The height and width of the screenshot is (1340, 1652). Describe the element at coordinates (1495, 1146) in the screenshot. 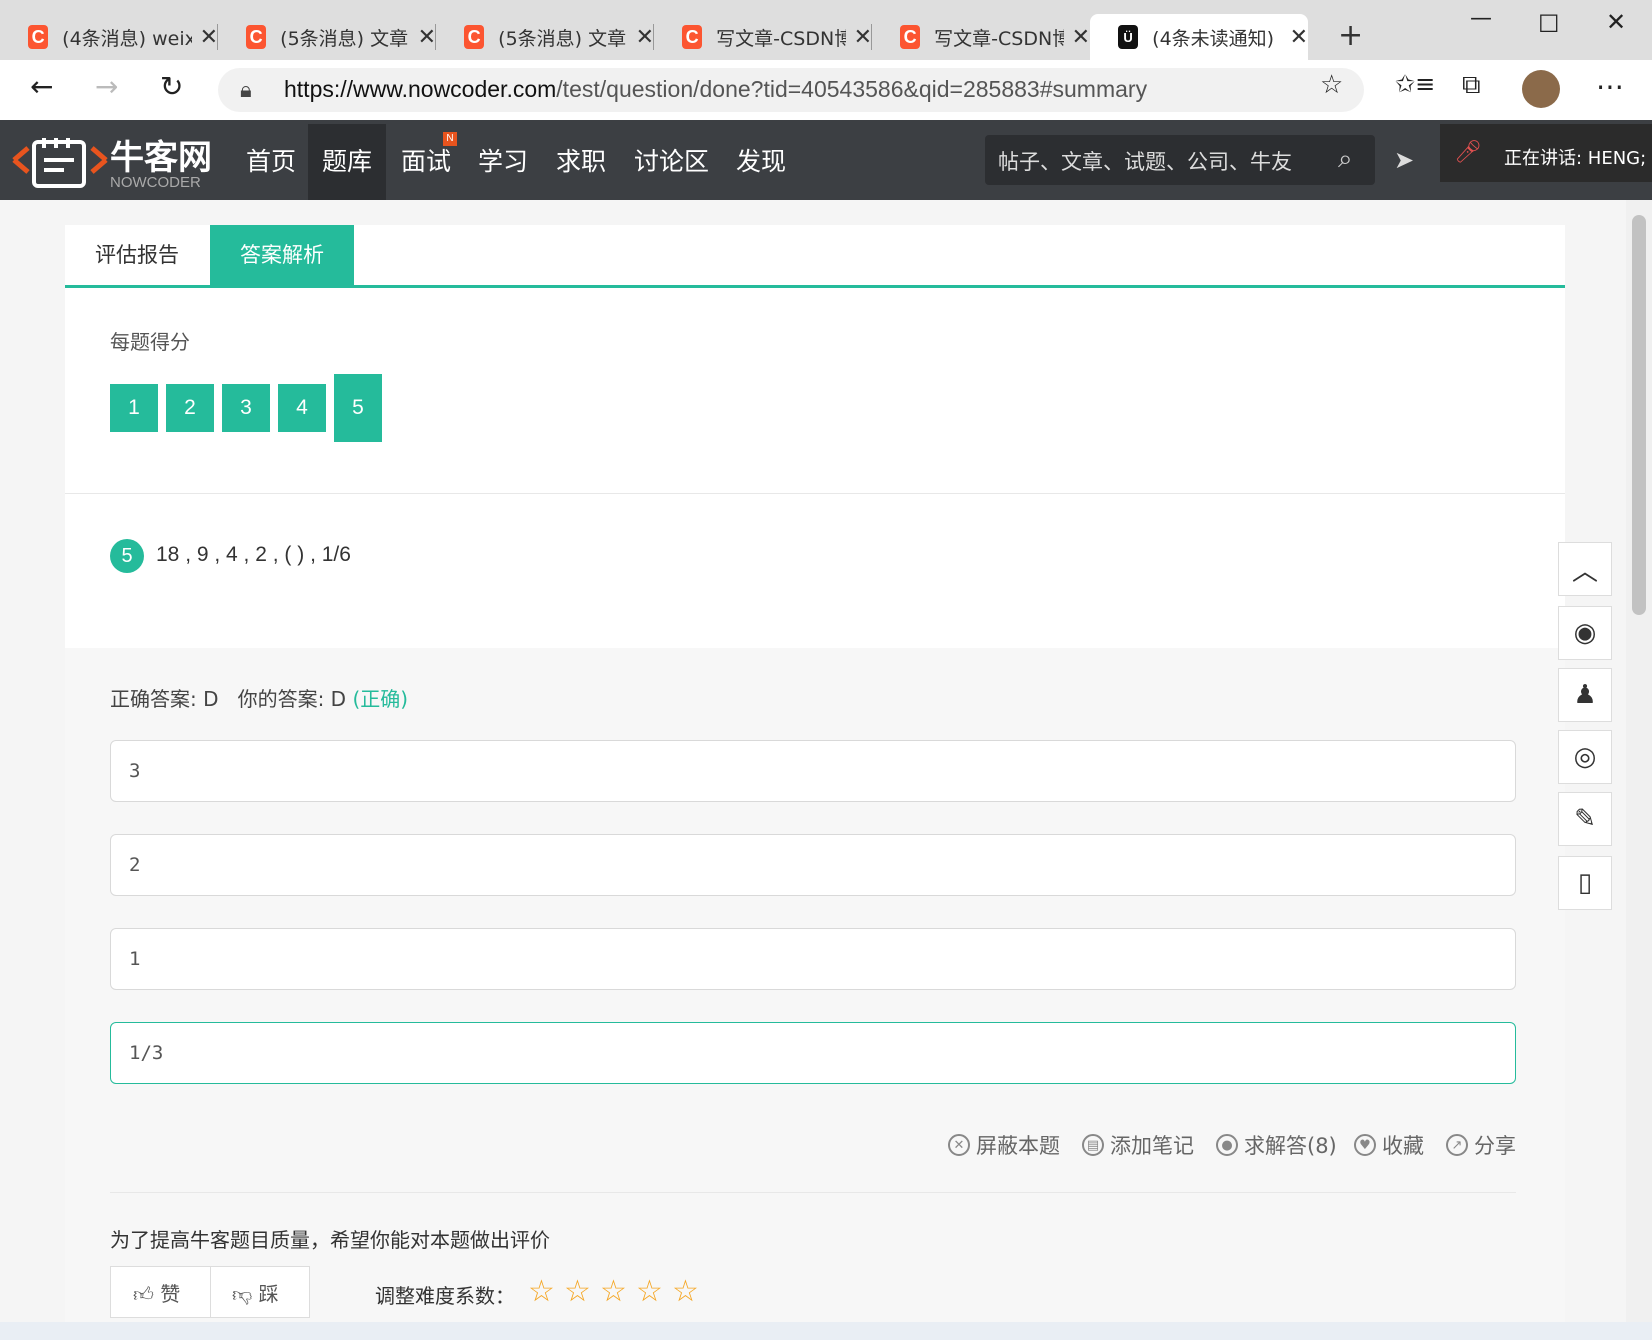

I see `share-label: 分享` at that location.